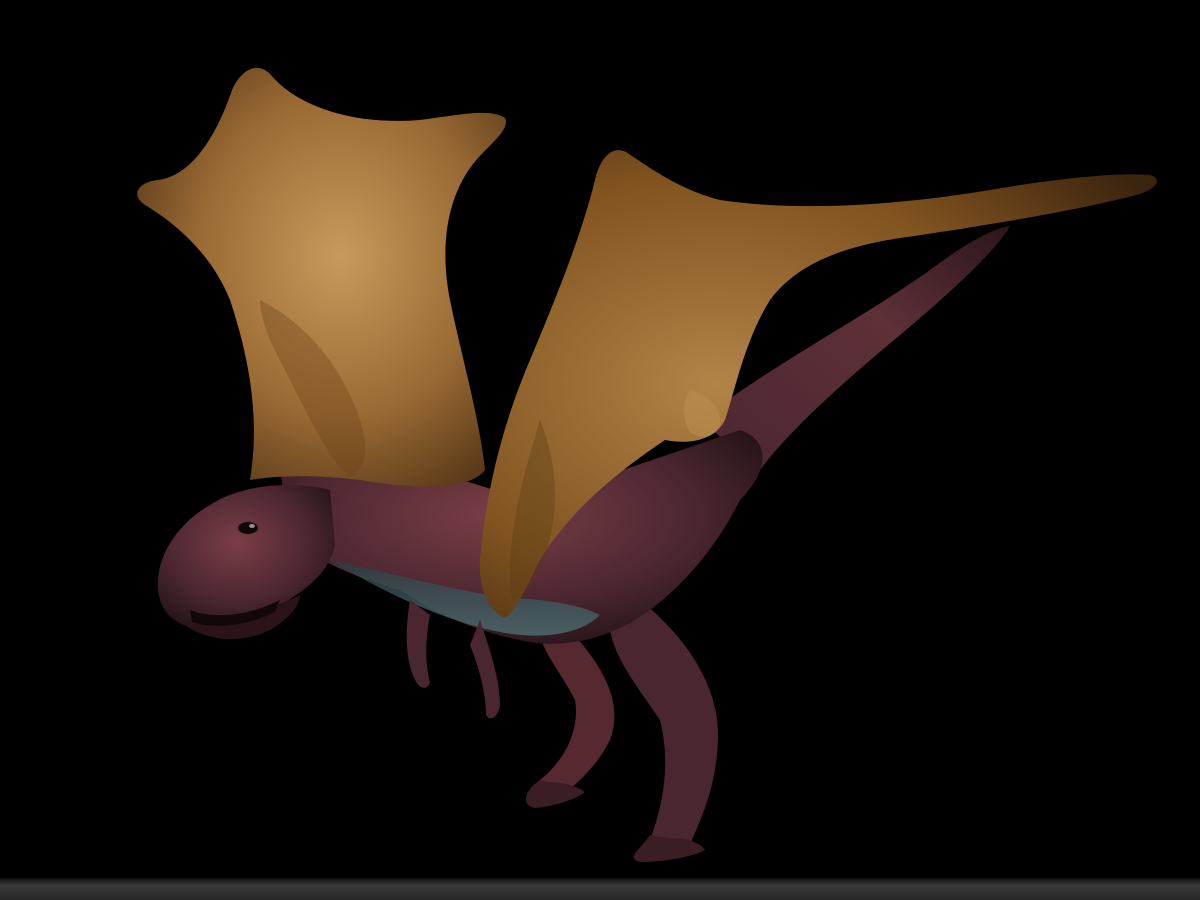 The height and width of the screenshot is (900, 1200). What do you see at coordinates (252, 526) in the screenshot?
I see `eye-highlight` at bounding box center [252, 526].